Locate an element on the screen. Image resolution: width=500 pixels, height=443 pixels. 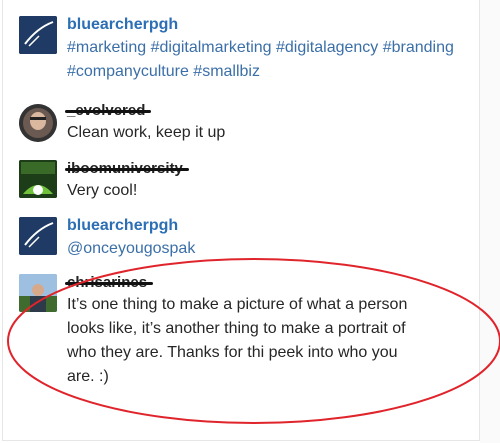
comment-username: iboomuniversity is located at coordinates (127, 169).